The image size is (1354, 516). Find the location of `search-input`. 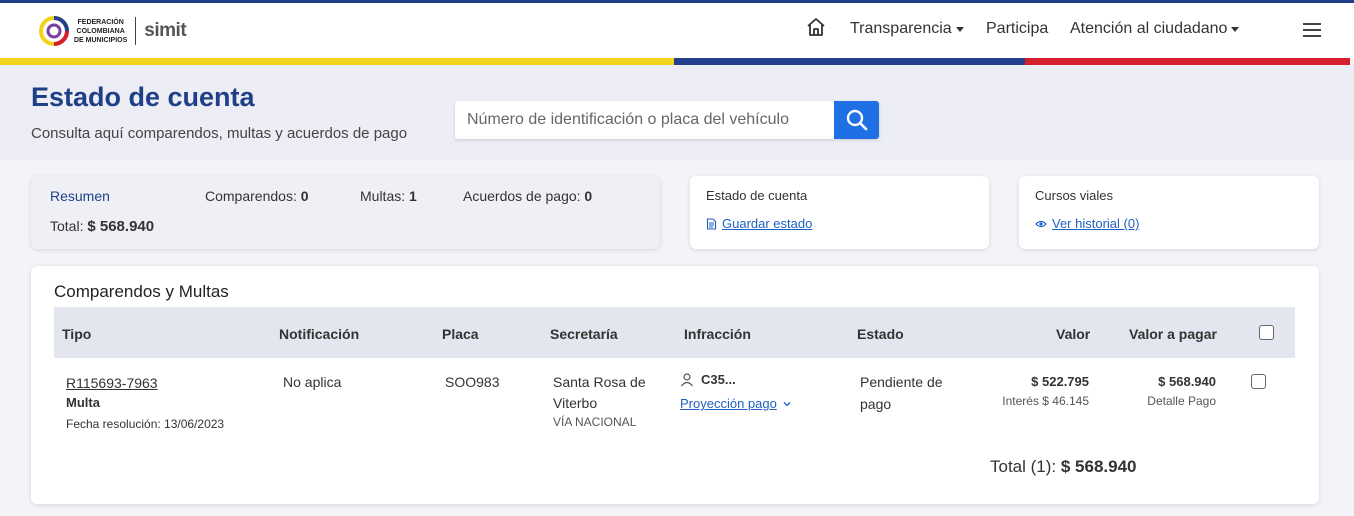

search-input is located at coordinates (644, 120).